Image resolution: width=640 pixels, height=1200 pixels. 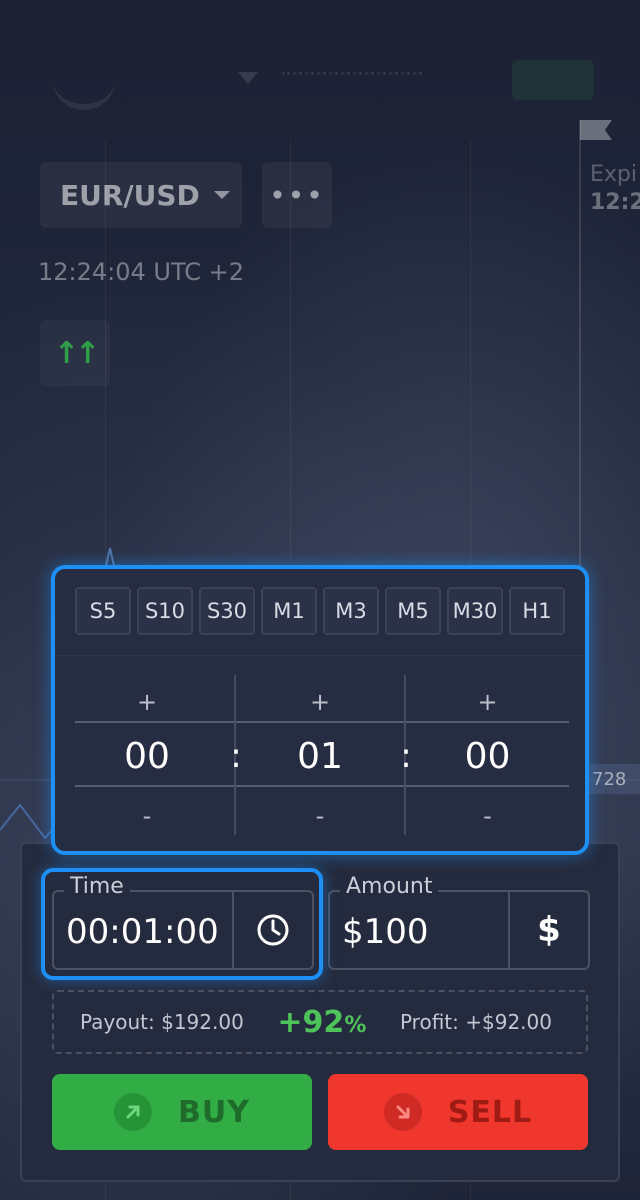 What do you see at coordinates (227, 611) in the screenshot?
I see `preset-s30: S30` at bounding box center [227, 611].